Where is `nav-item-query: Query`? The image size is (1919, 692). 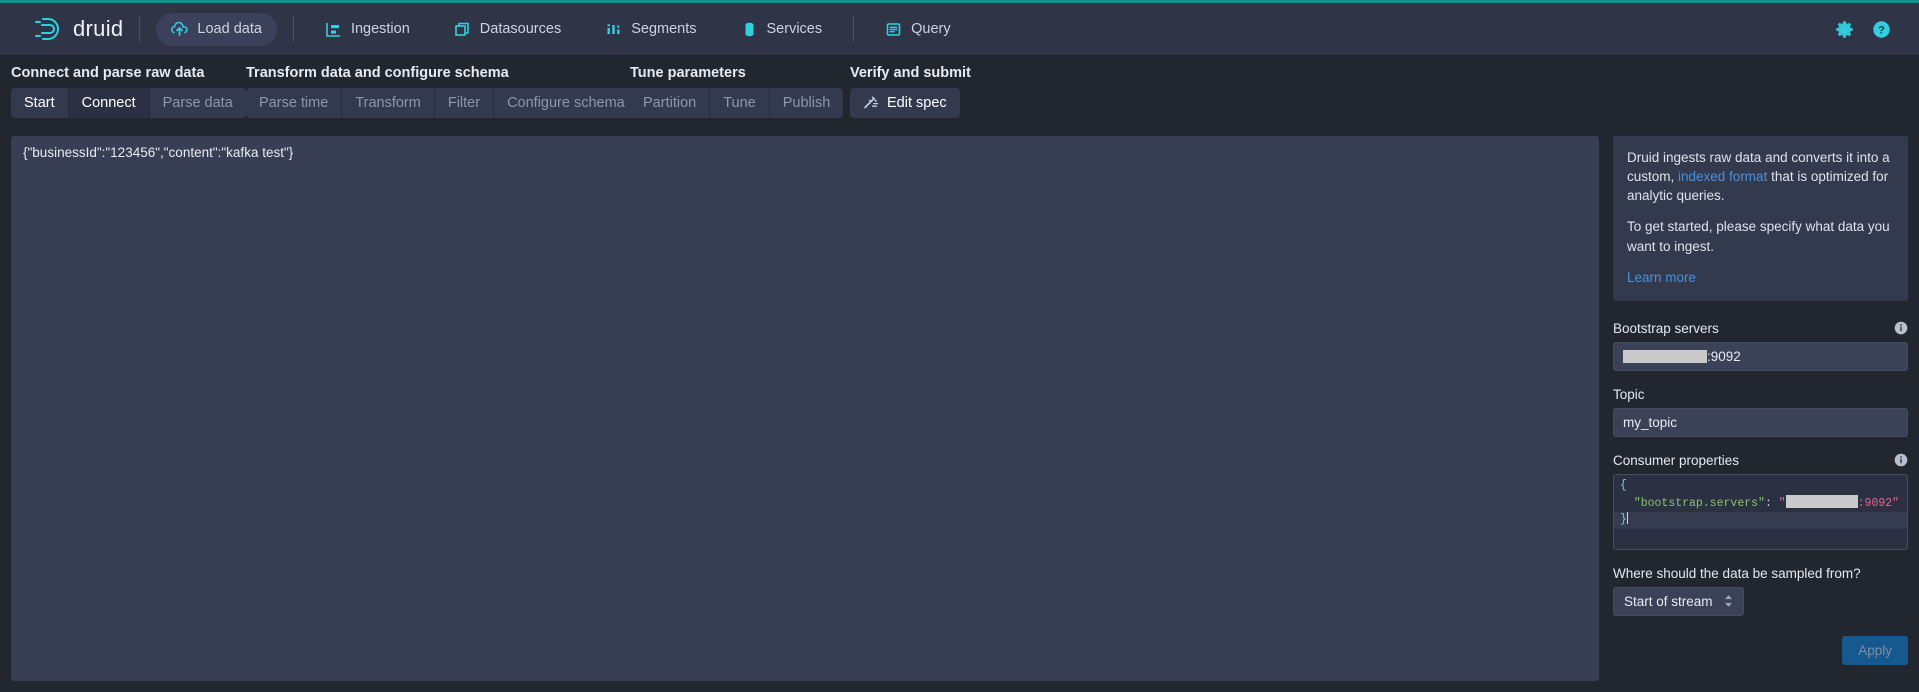 nav-item-query: Query is located at coordinates (918, 29).